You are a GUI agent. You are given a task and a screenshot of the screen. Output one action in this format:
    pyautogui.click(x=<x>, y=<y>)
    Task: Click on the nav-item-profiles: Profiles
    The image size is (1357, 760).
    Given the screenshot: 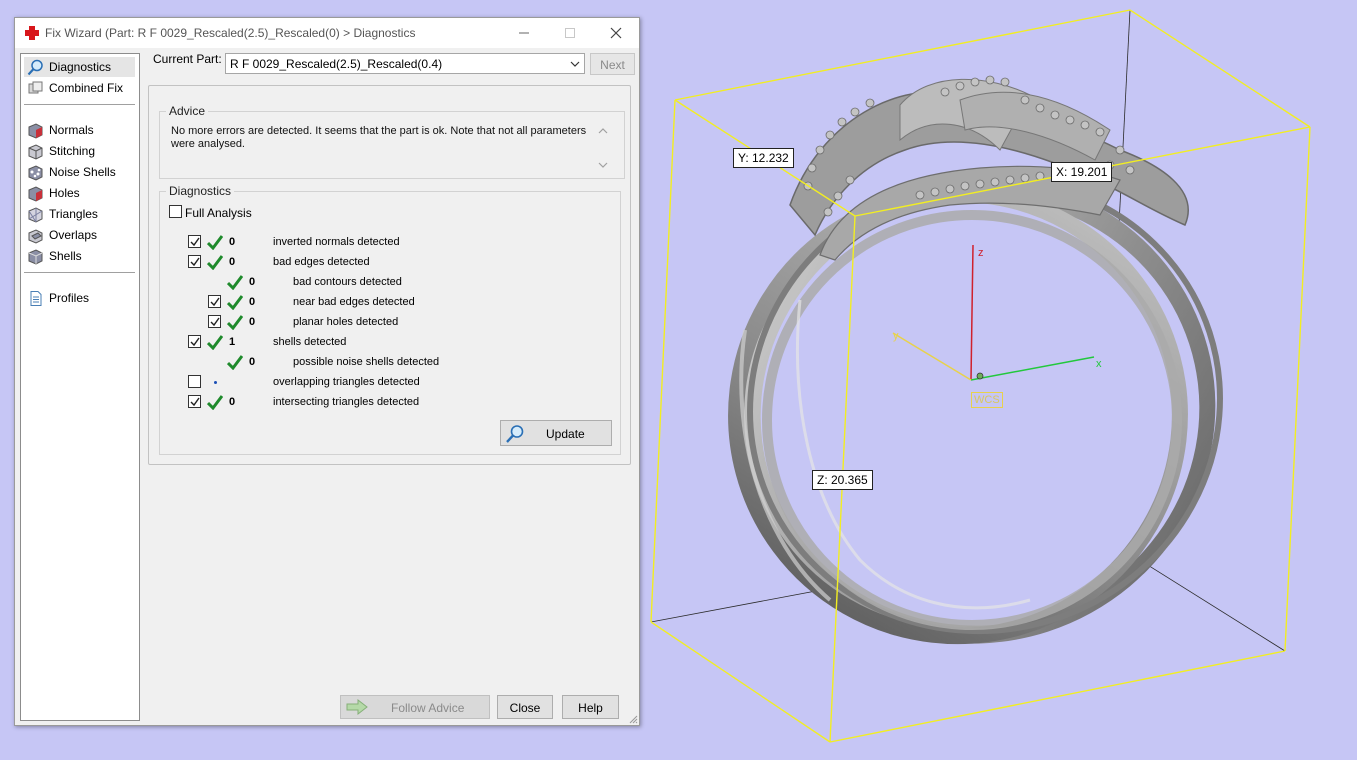 What is the action you would take?
    pyautogui.click(x=79, y=298)
    